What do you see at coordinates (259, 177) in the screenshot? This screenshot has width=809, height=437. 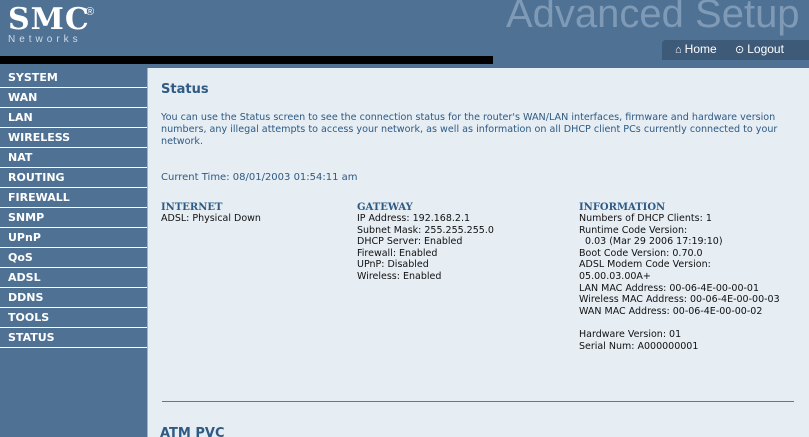 I see `current-time: Current Time: 08/01/2003 01:54:11 am` at bounding box center [259, 177].